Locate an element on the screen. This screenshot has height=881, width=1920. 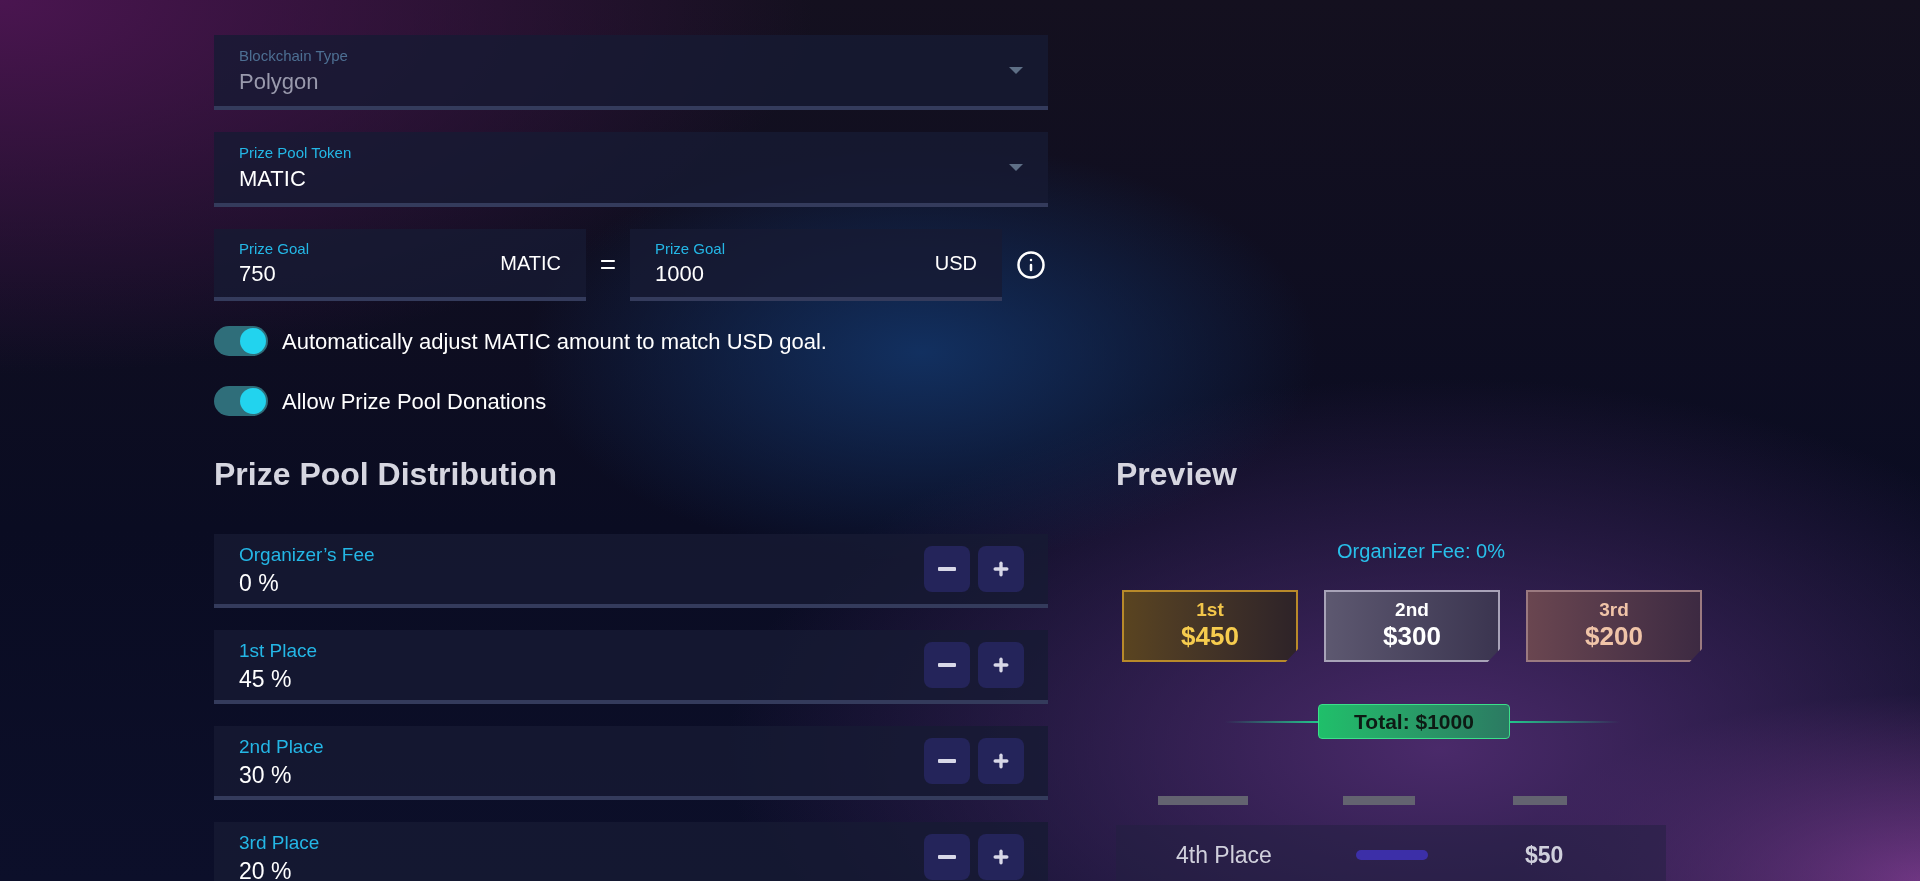
percentage-field: Organizer’s Fee 0 % is located at coordinates (631, 571).